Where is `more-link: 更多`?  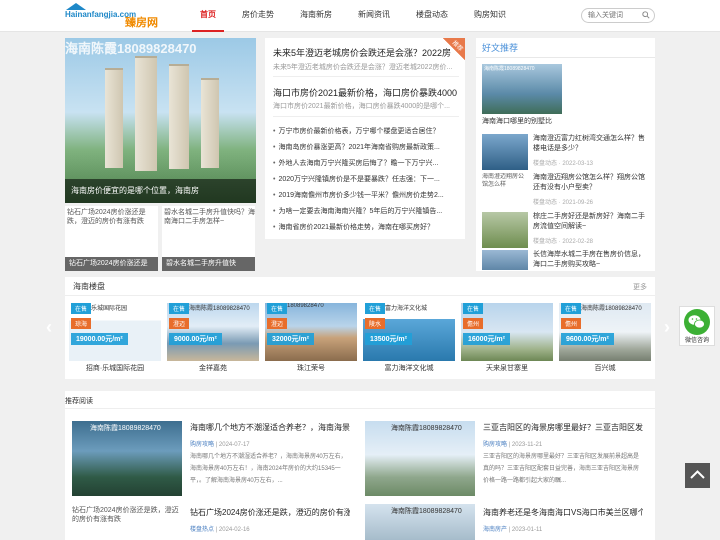 more-link: 更多 is located at coordinates (640, 287).